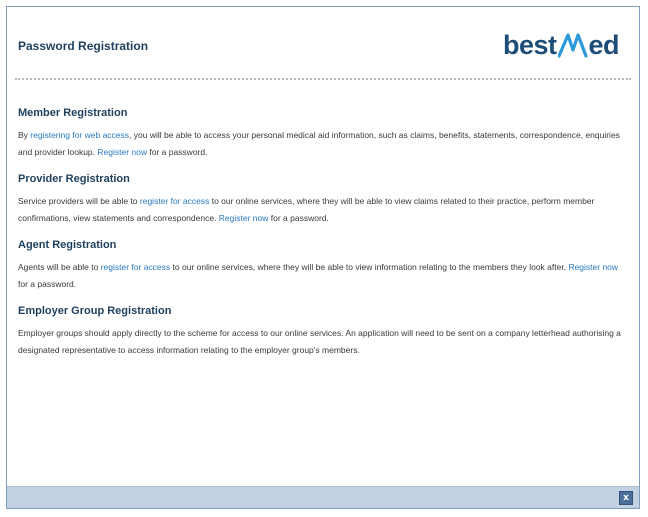 This screenshot has width=648, height=517. What do you see at coordinates (323, 43) in the screenshot?
I see `dialog-header: Password Registration best ed` at bounding box center [323, 43].